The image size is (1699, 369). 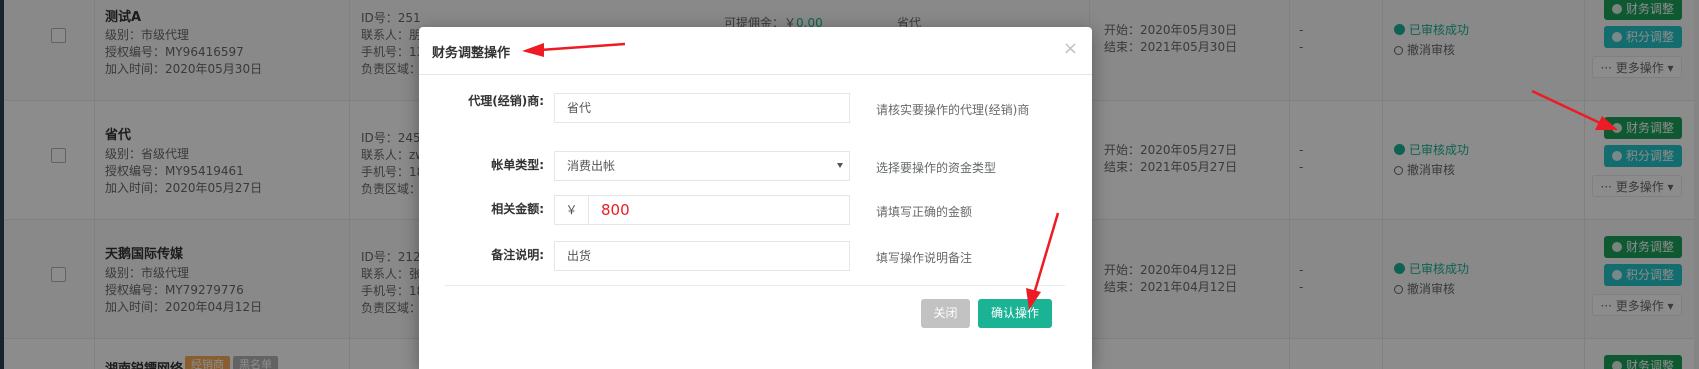 I want to click on currency-addon: ￥, so click(x=572, y=210).